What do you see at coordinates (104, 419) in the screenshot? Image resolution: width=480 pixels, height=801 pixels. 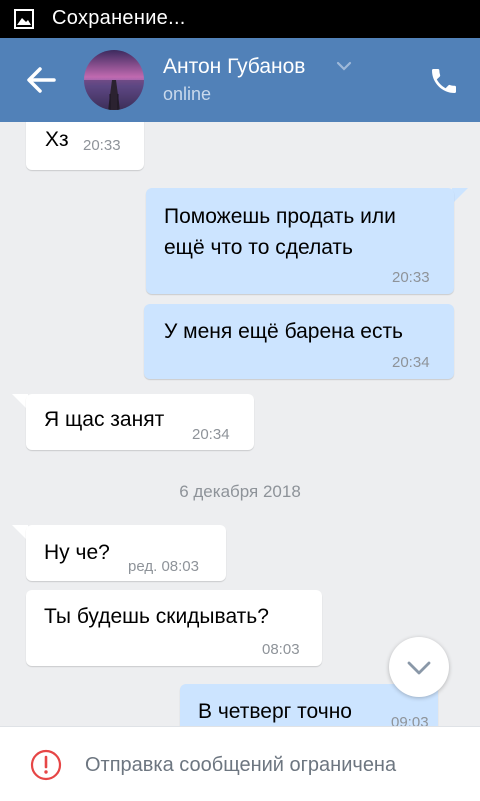 I see `message-text: Я щас занят` at bounding box center [104, 419].